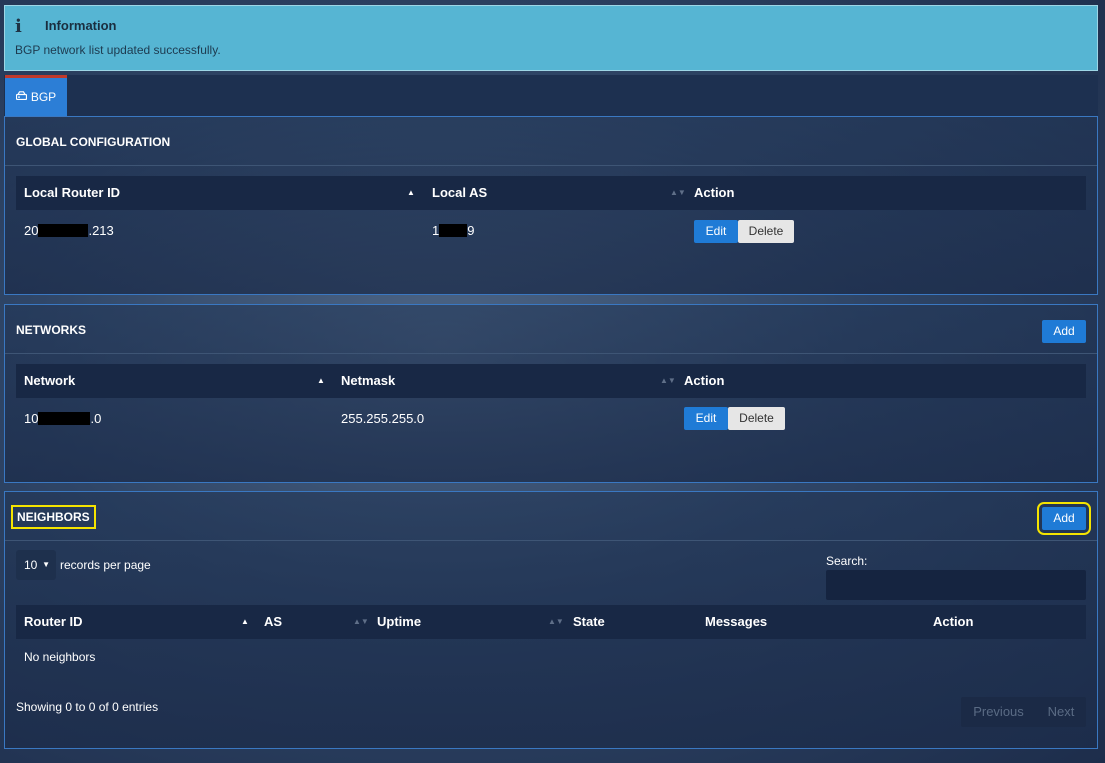 This screenshot has height=763, width=1105. I want to click on panel-header: GLOBAL CONFIGURATION, so click(551, 141).